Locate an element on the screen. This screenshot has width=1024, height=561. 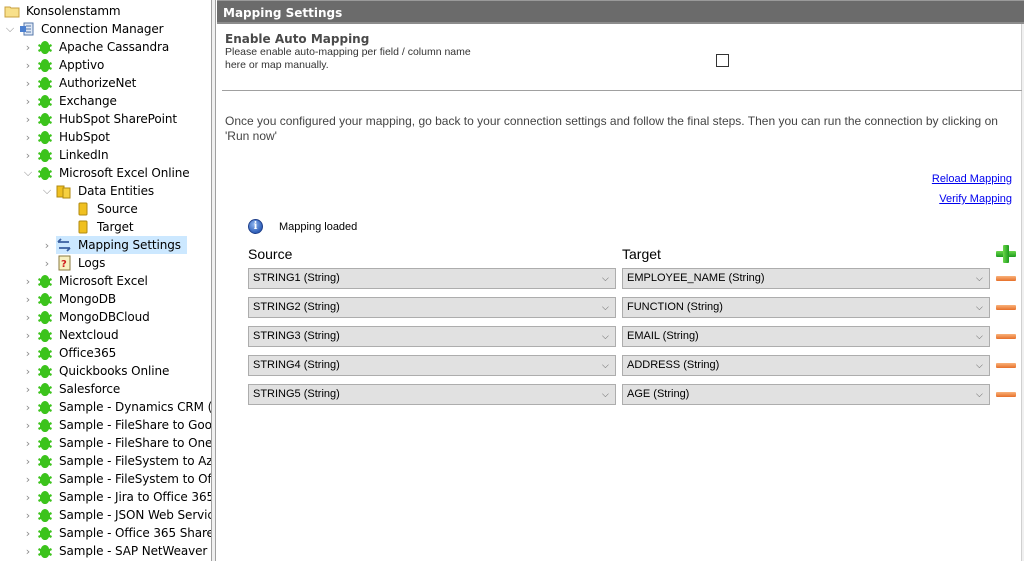
tree-item-connector: › Quickbooks Online is located at coordinates (98, 371).